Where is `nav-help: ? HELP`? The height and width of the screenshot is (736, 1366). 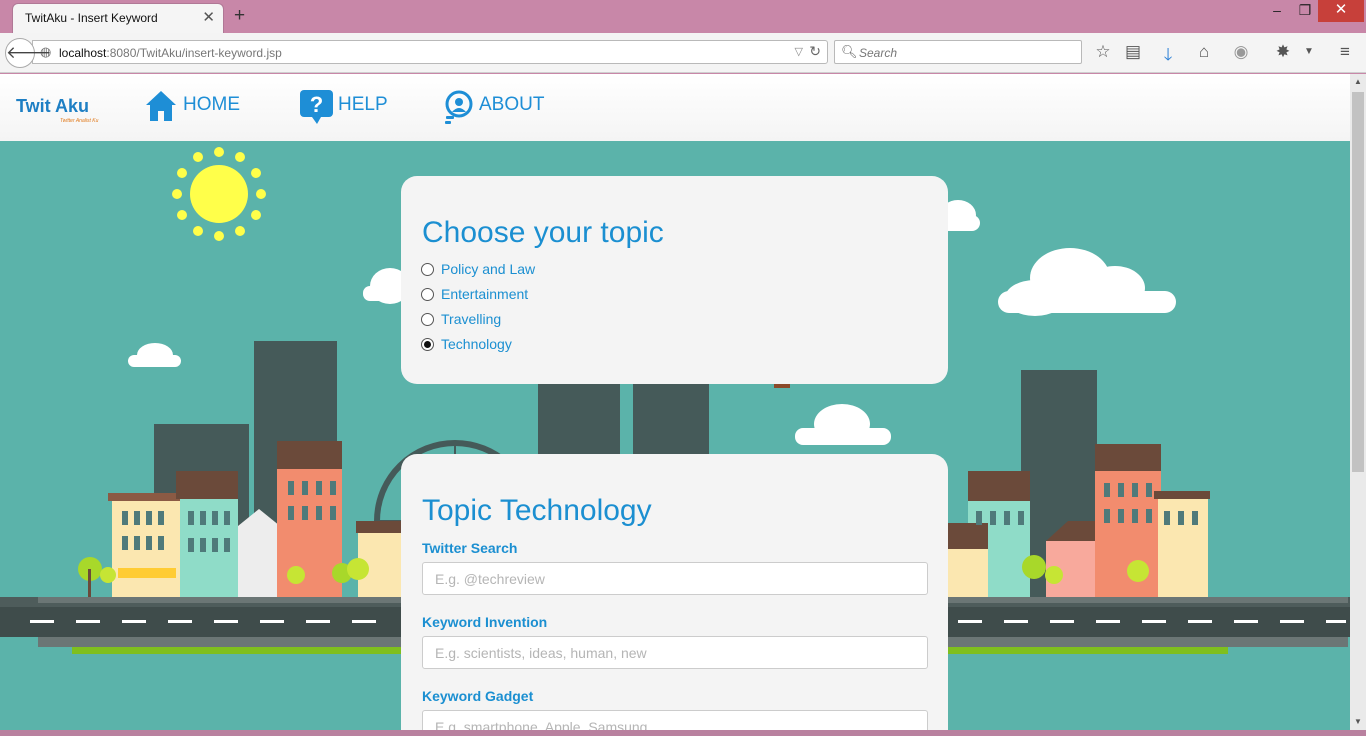 nav-help: ? HELP is located at coordinates (345, 108).